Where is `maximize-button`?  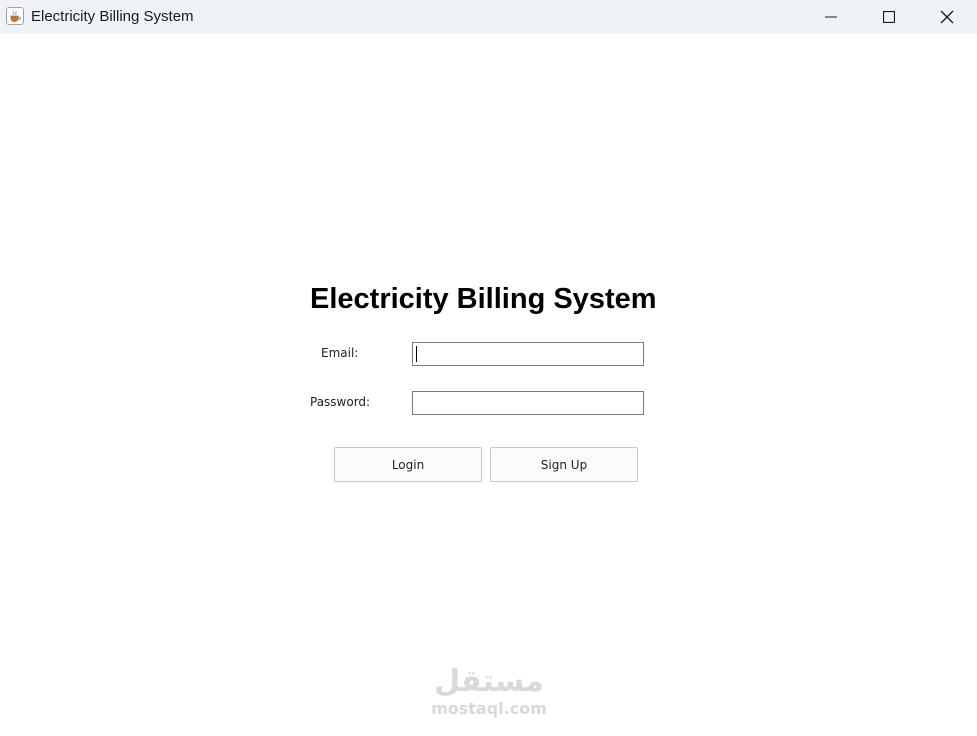
maximize-button is located at coordinates (889, 17).